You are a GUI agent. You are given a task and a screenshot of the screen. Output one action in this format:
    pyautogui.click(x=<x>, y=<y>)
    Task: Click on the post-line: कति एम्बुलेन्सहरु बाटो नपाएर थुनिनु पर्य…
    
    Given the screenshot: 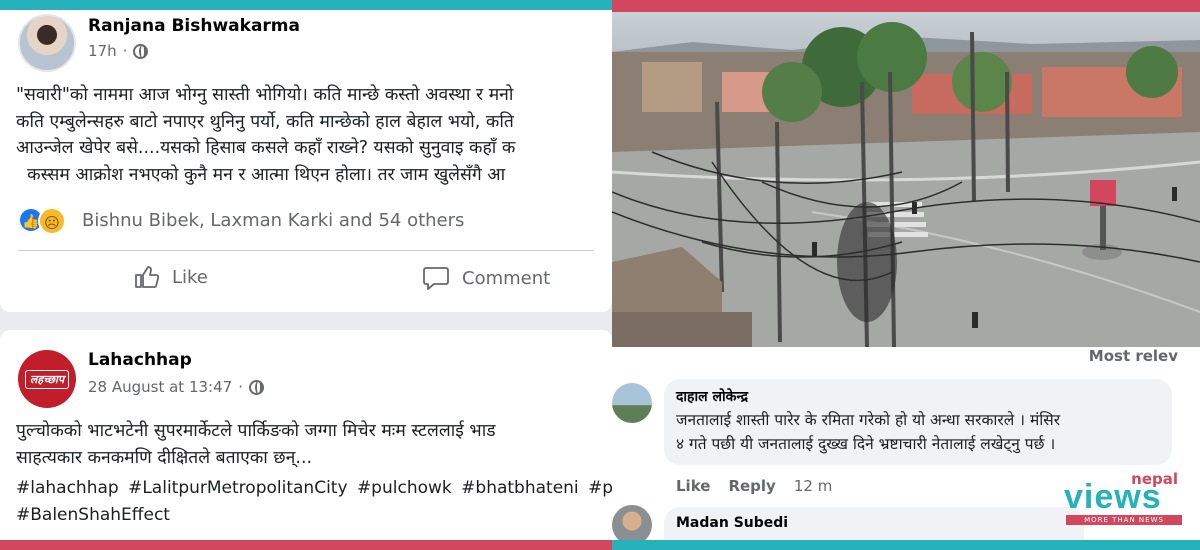 What is the action you would take?
    pyautogui.click(x=265, y=121)
    